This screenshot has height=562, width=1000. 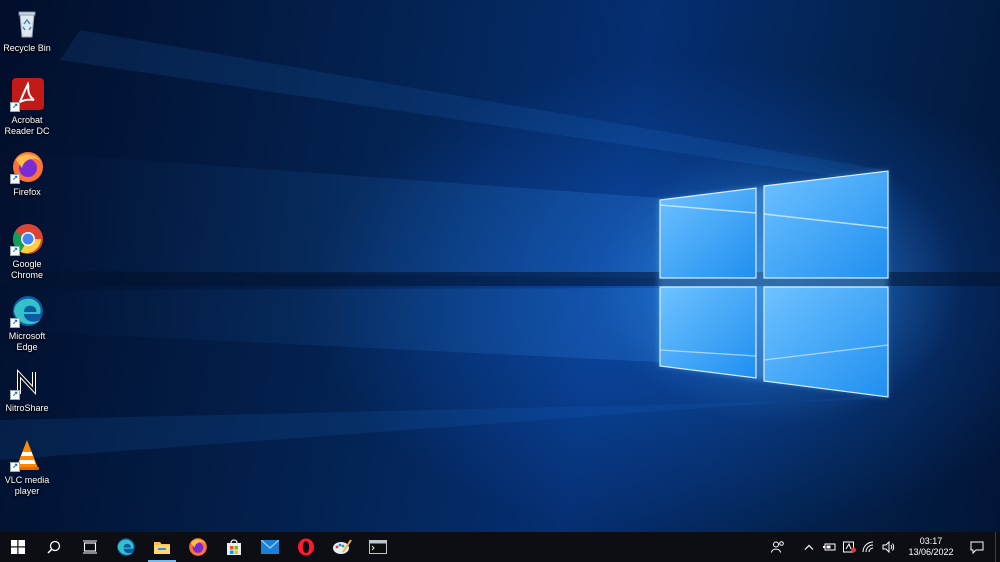 I want to click on search-icon, so click(x=54, y=547).